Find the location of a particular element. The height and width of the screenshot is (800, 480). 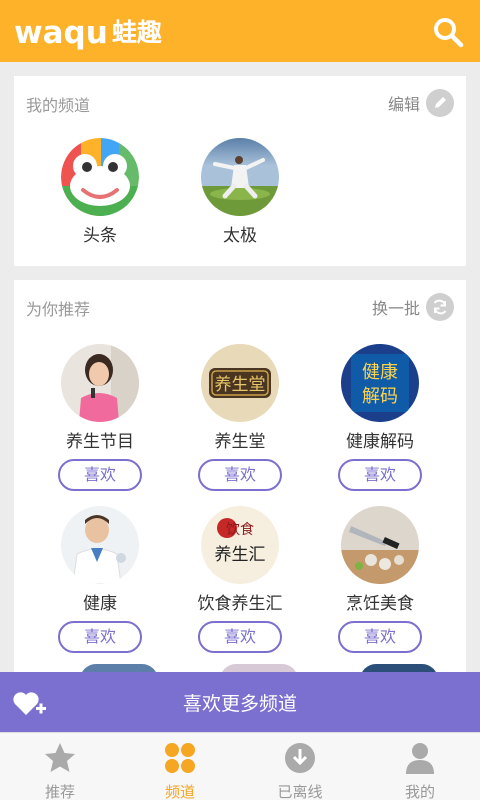

jiankangjiema-logo: 健康 解码 is located at coordinates (380, 383).